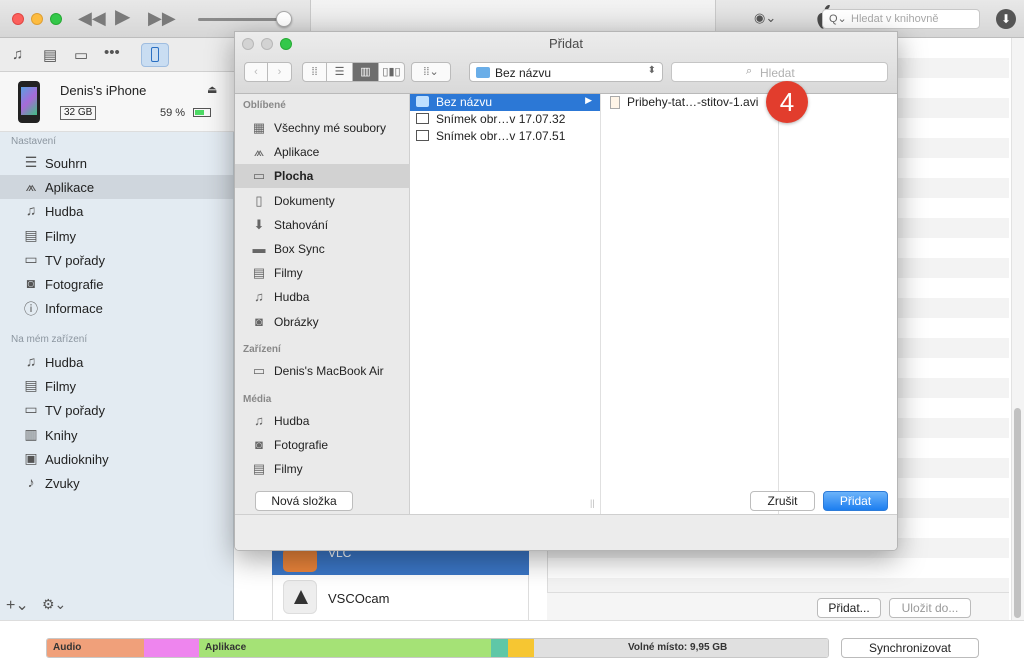  I want to click on cancel-button: Zrušit, so click(782, 501).